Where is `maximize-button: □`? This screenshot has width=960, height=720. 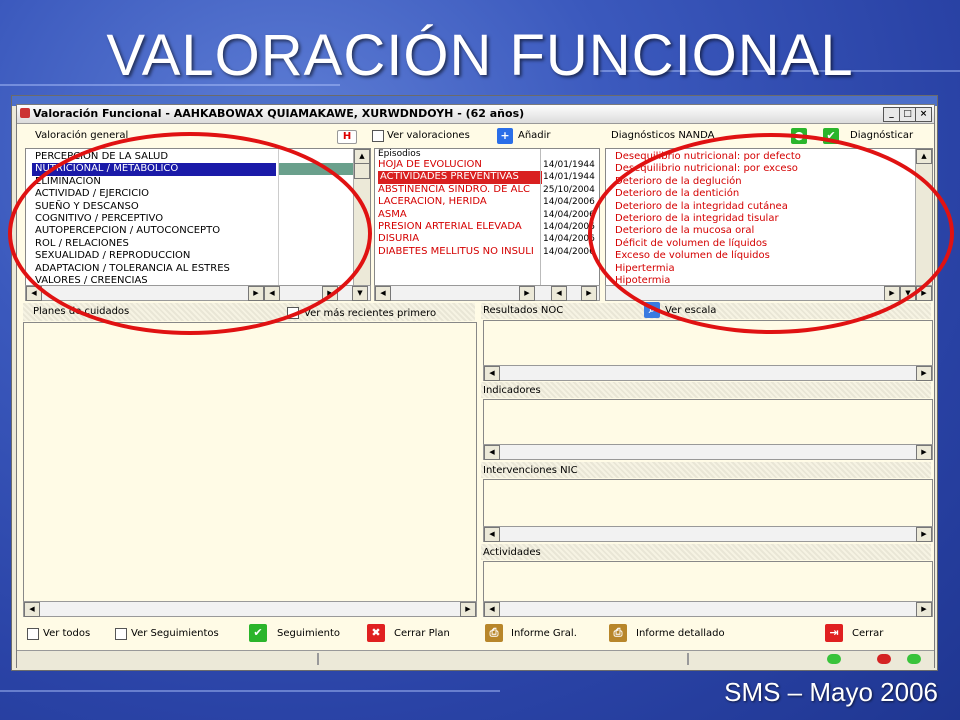
maximize-button: □ is located at coordinates (907, 114).